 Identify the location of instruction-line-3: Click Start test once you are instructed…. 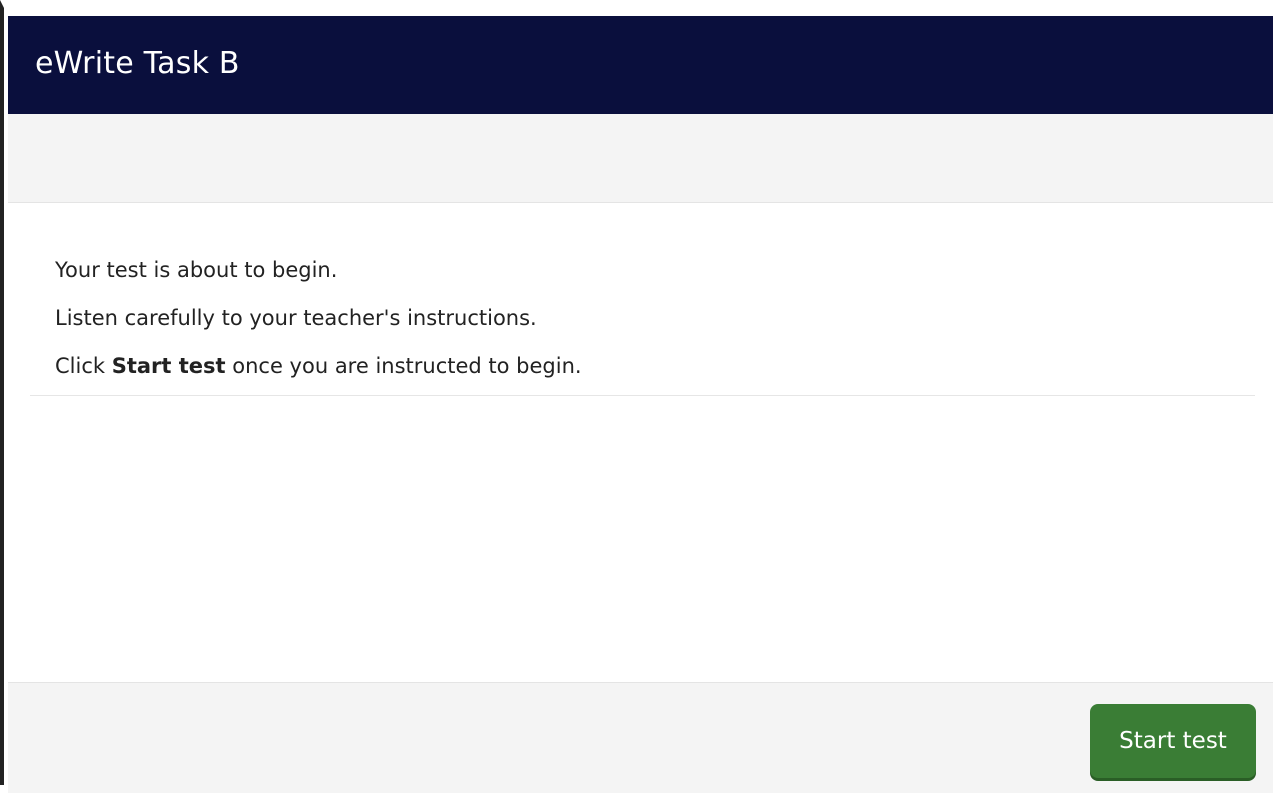
(655, 366).